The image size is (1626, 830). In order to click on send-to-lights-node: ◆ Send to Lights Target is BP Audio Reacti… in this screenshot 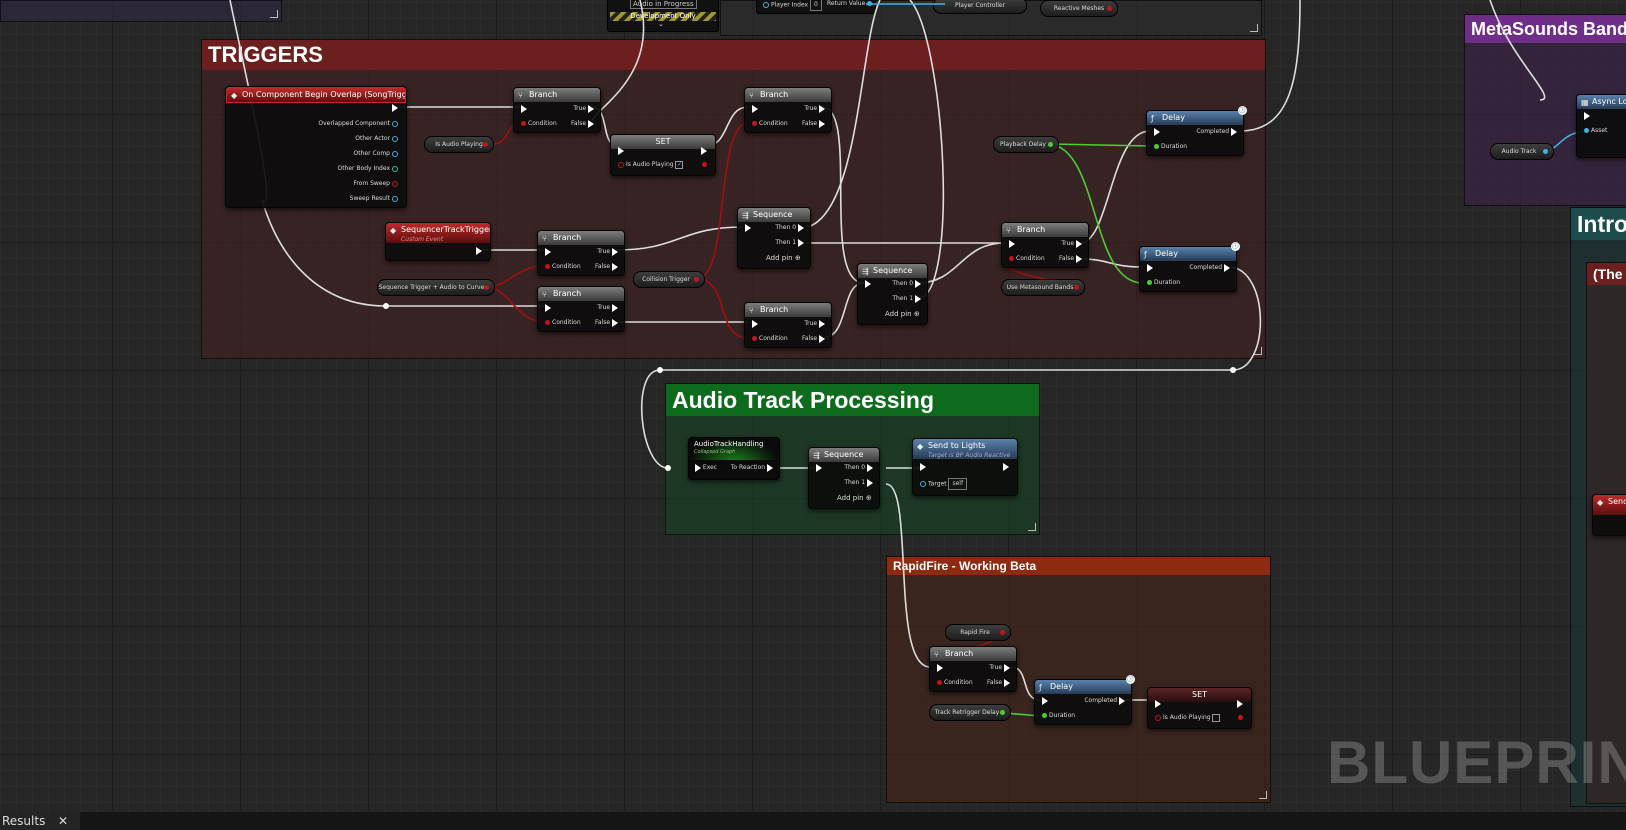, I will do `click(965, 467)`.